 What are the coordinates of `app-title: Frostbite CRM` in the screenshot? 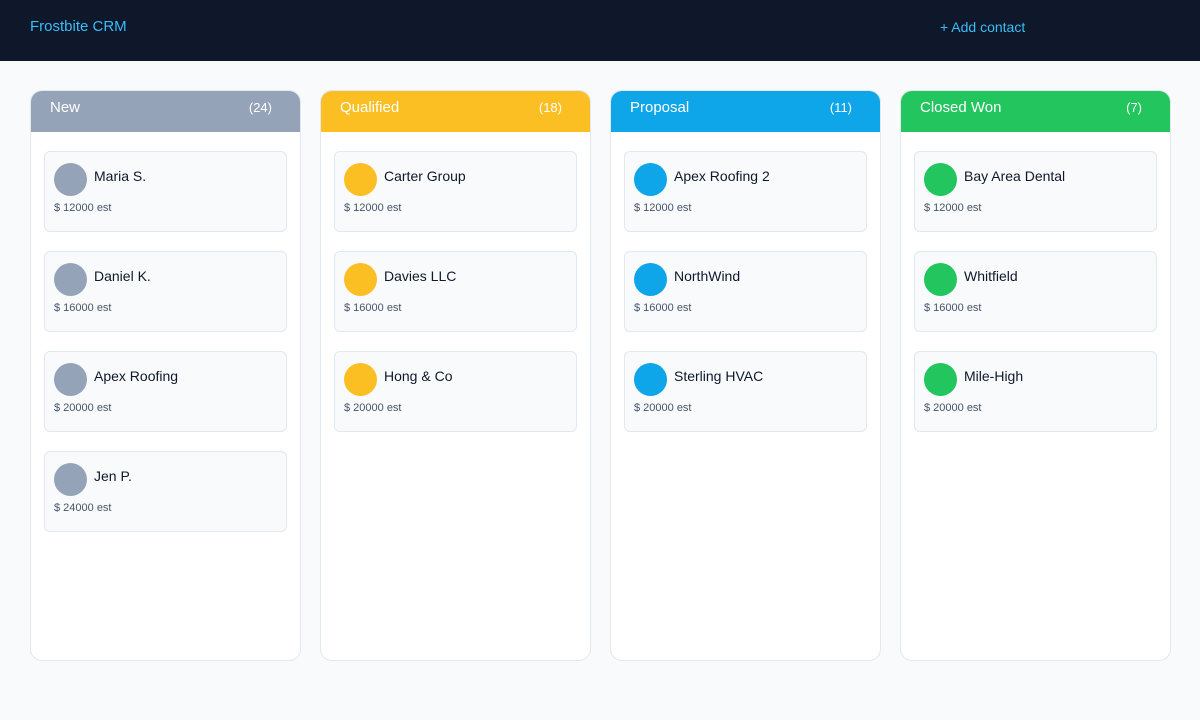 It's located at (78, 26).